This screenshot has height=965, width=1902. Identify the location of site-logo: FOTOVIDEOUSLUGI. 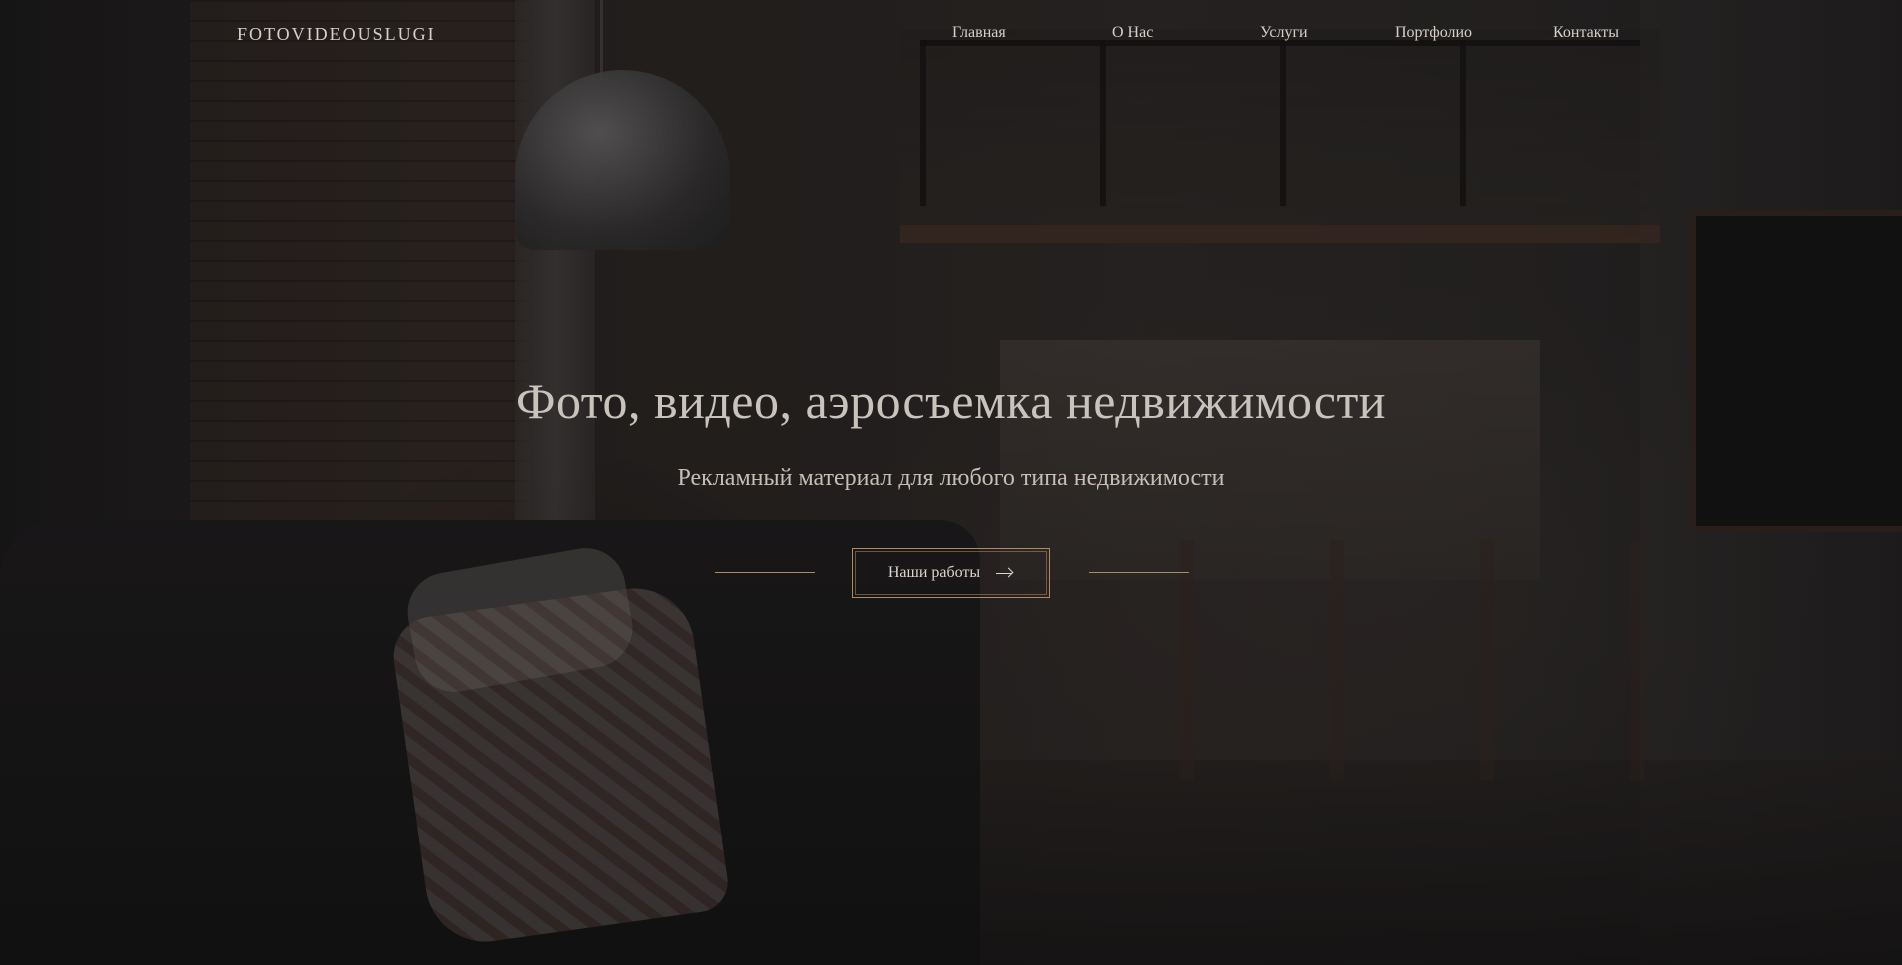
(336, 34).